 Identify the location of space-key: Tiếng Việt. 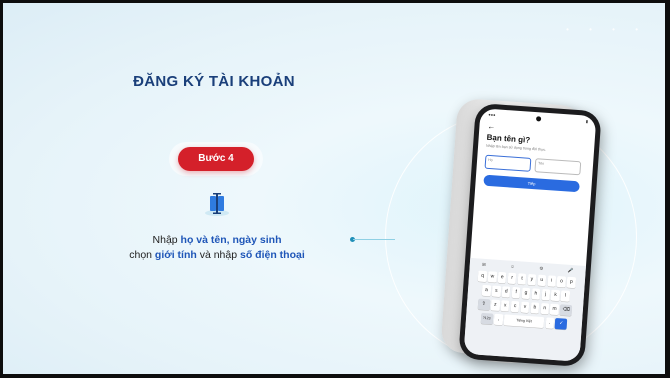
(524, 321).